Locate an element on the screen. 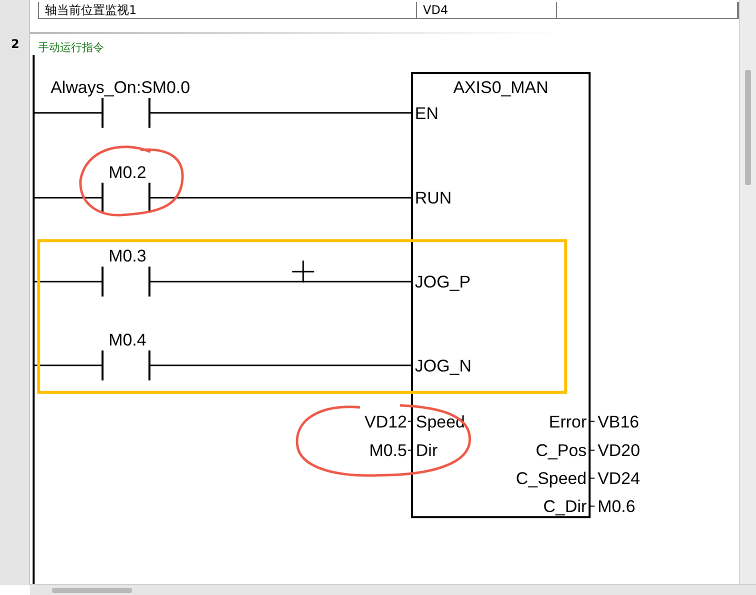 This screenshot has height=595, width=756. pin-label: Dir is located at coordinates (427, 450).